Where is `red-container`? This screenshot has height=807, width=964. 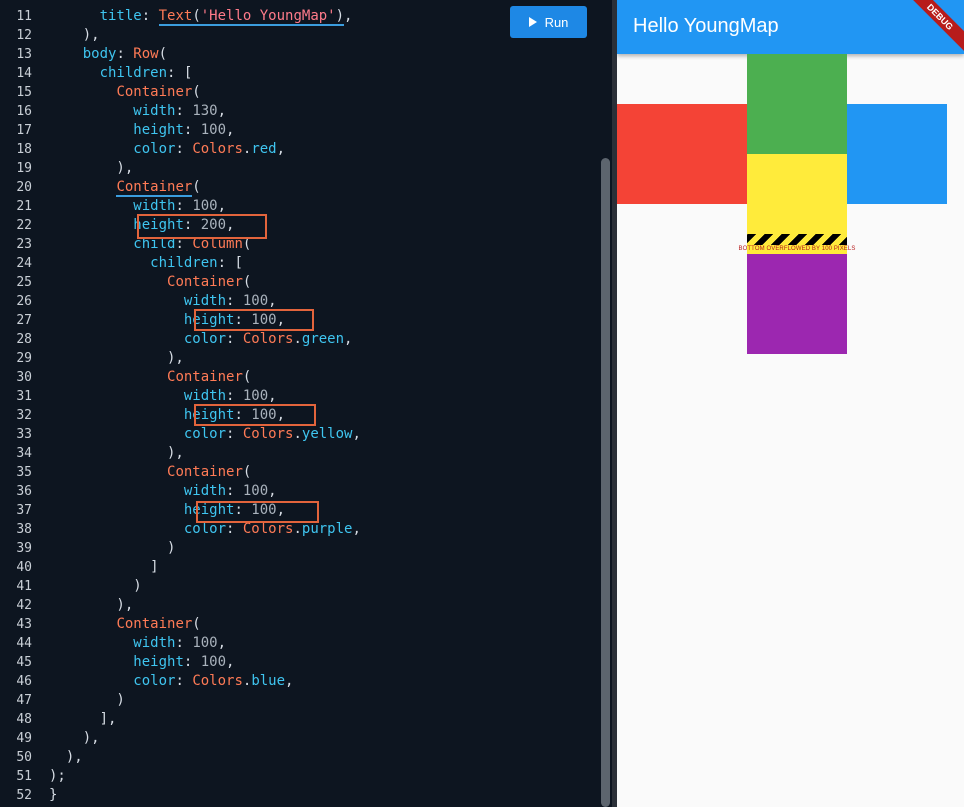
red-container is located at coordinates (682, 154).